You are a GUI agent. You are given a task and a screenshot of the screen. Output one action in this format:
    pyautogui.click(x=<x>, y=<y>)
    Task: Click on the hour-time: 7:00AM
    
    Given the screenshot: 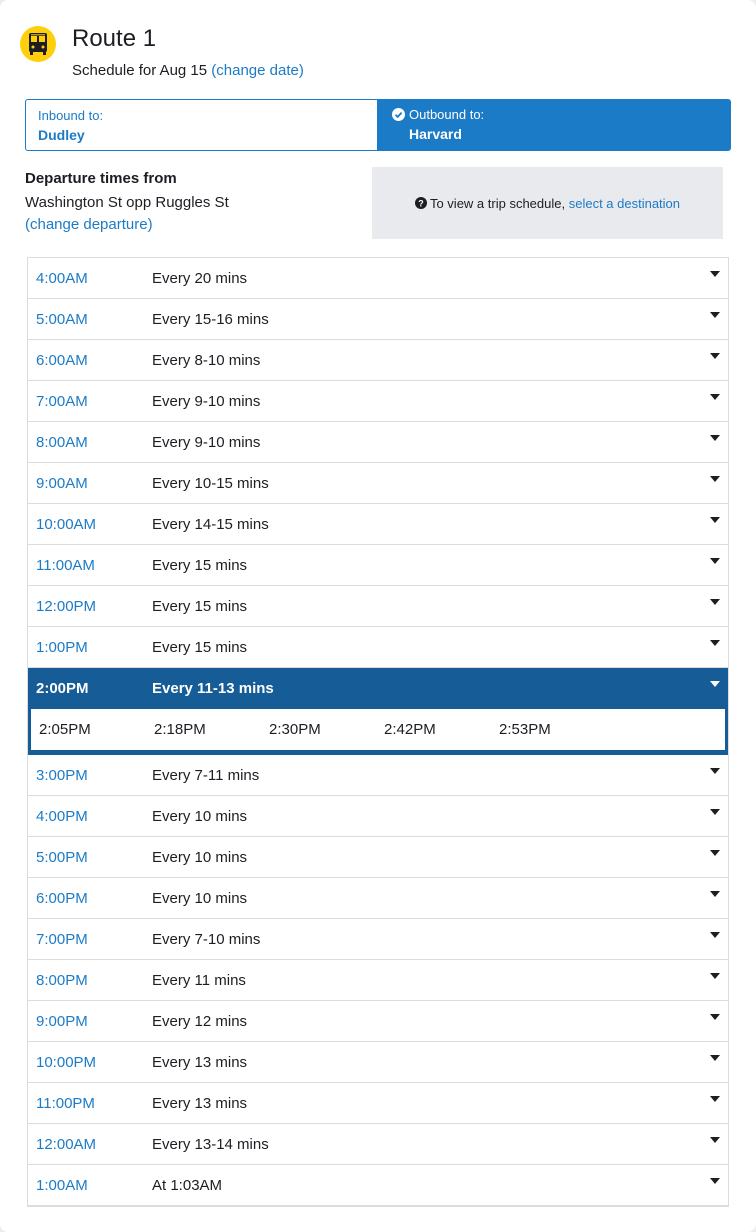 What is the action you would take?
    pyautogui.click(x=62, y=401)
    